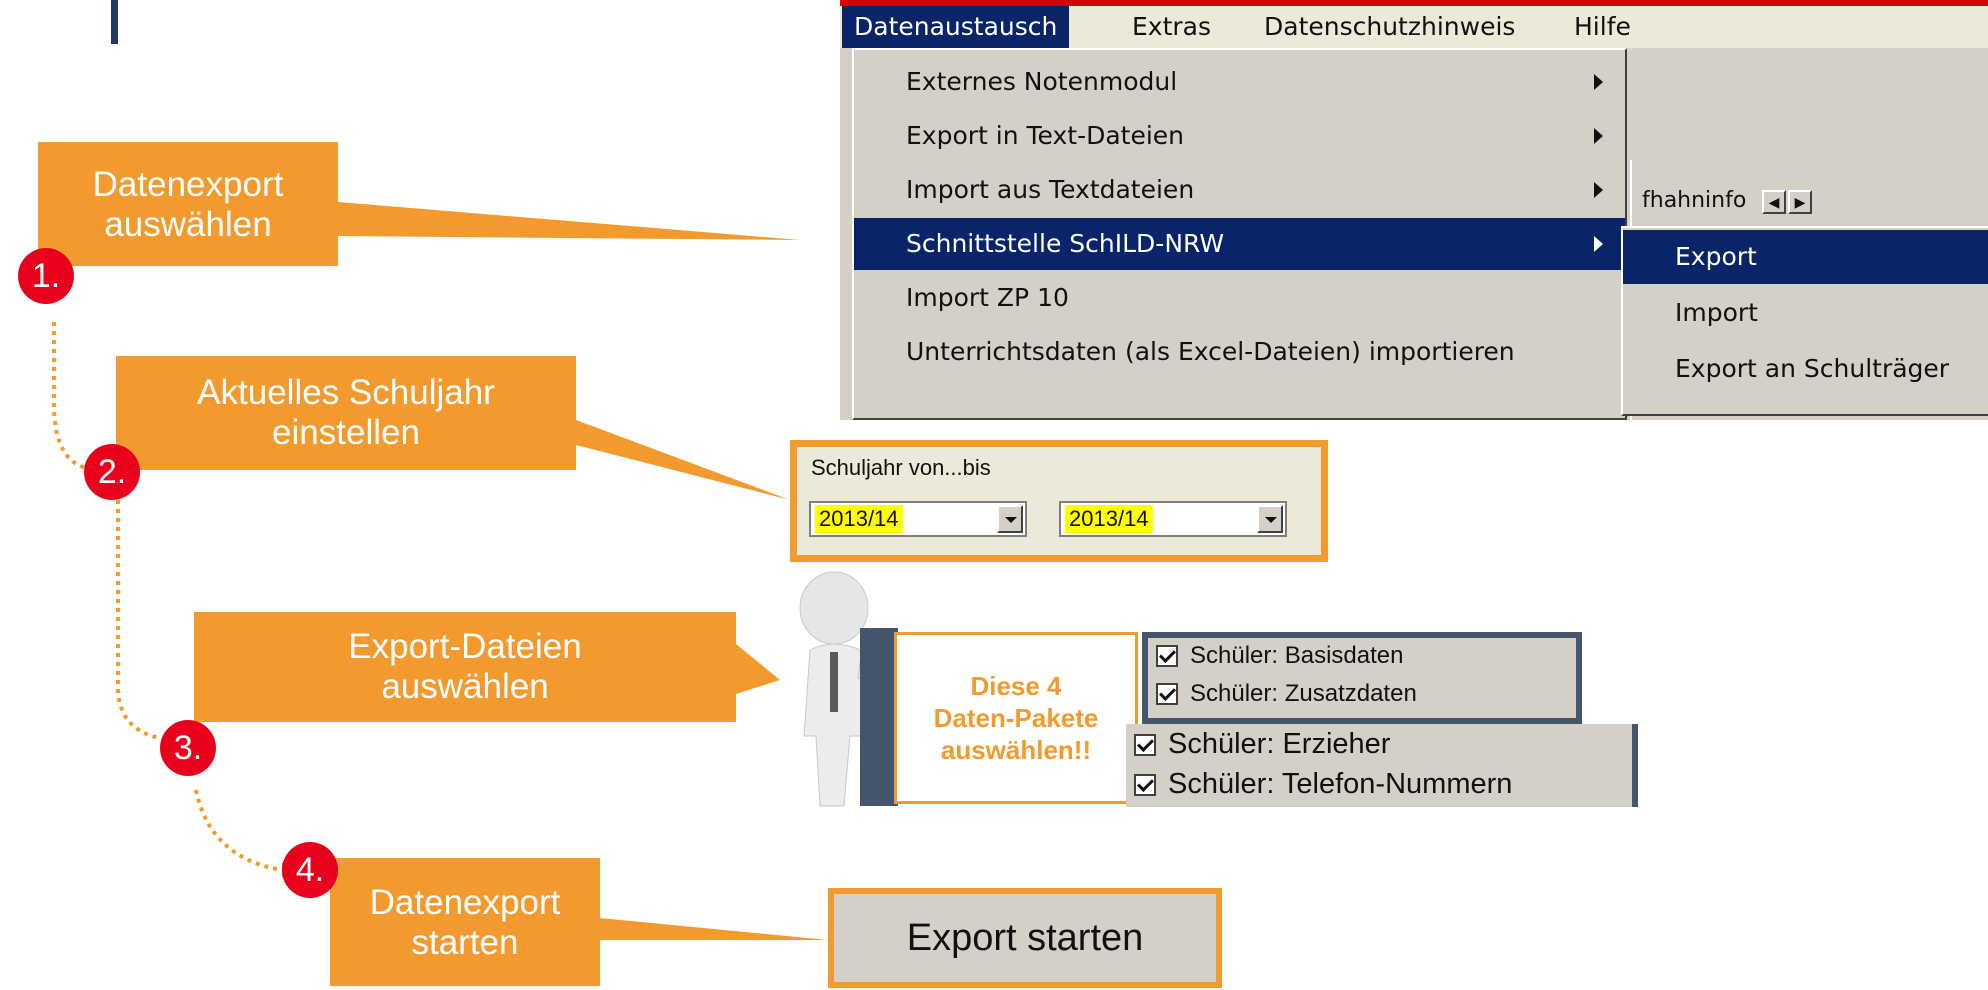 This screenshot has width=1988, height=990. I want to click on tab-fragment: fhahninfo, so click(1694, 200).